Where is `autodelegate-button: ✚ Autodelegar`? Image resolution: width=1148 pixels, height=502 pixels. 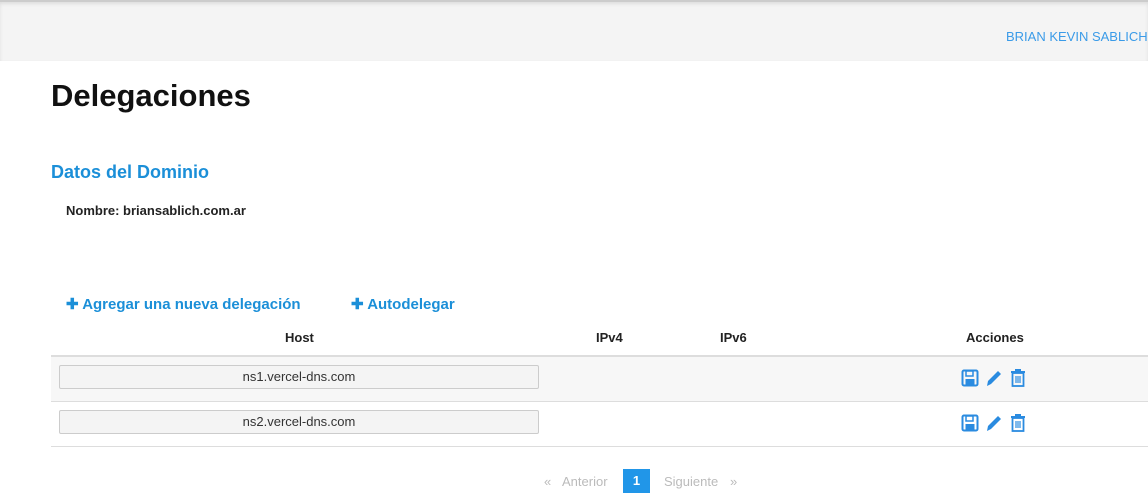 autodelegate-button: ✚ Autodelegar is located at coordinates (403, 304).